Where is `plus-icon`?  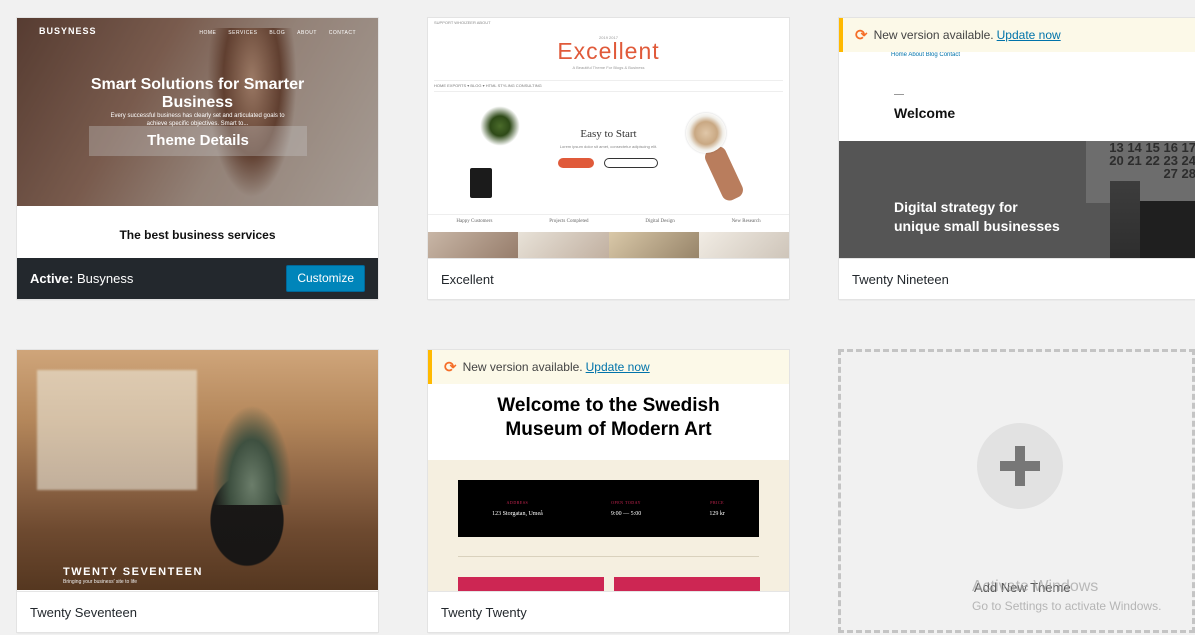 plus-icon is located at coordinates (1020, 466).